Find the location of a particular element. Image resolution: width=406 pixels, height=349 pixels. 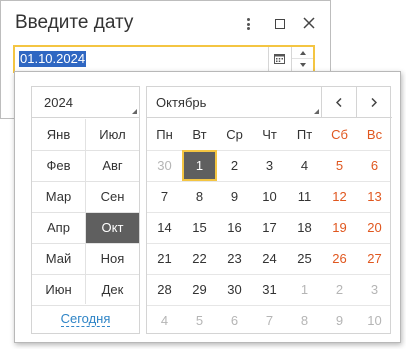

today-link-label: Сегодня is located at coordinates (85, 319).